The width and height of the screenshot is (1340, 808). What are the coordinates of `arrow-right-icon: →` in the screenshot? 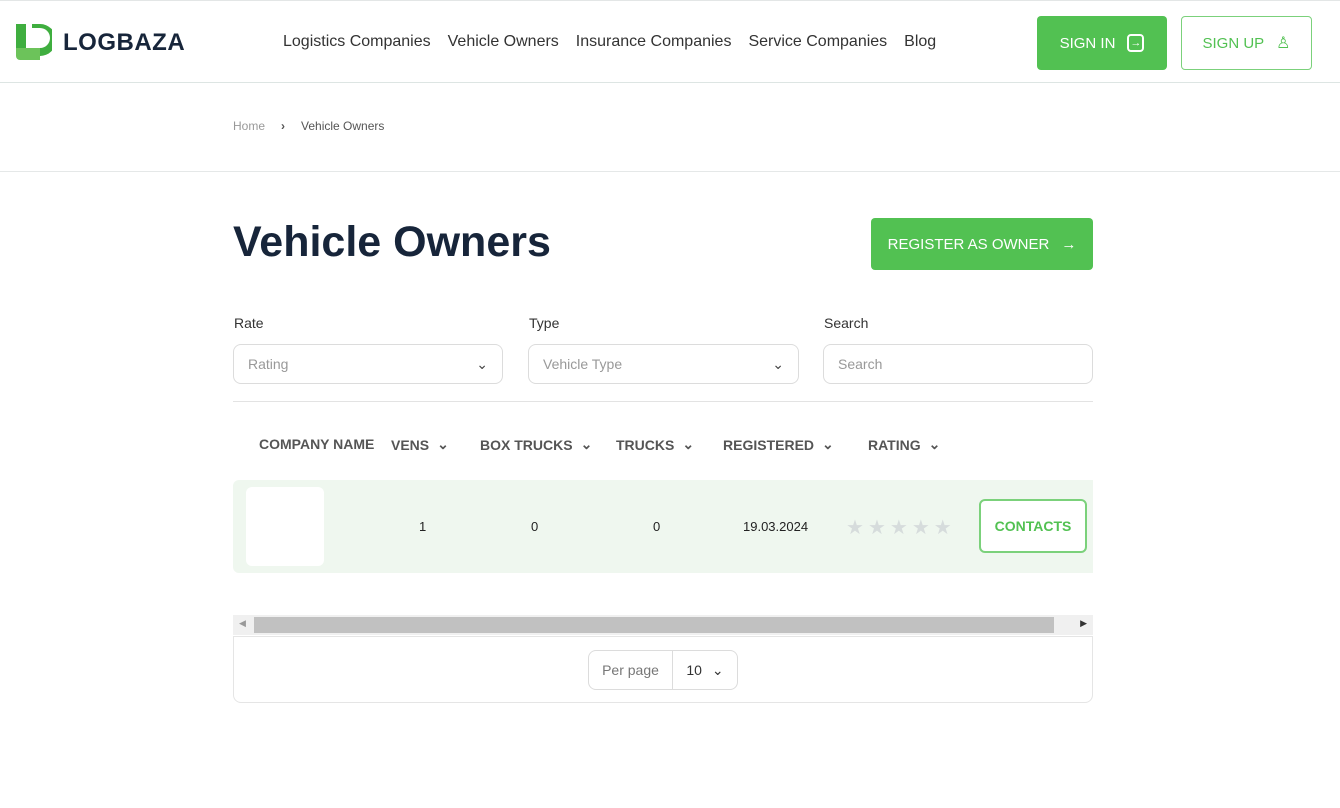 It's located at (1069, 244).